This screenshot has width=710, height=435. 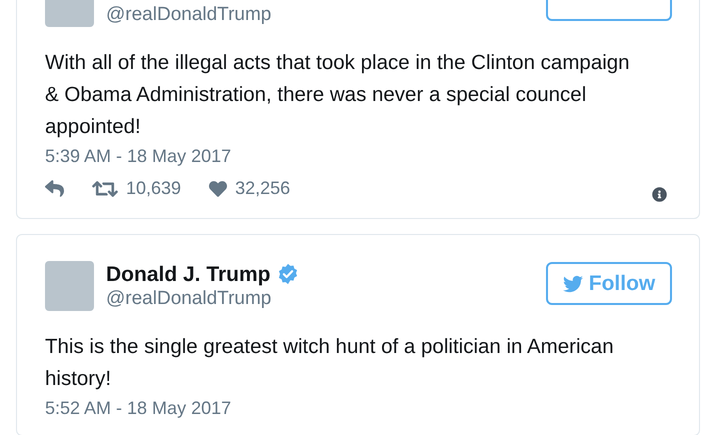 I want to click on tweet-timestamp: 5:52 AM - 18 May 2017, so click(x=138, y=408).